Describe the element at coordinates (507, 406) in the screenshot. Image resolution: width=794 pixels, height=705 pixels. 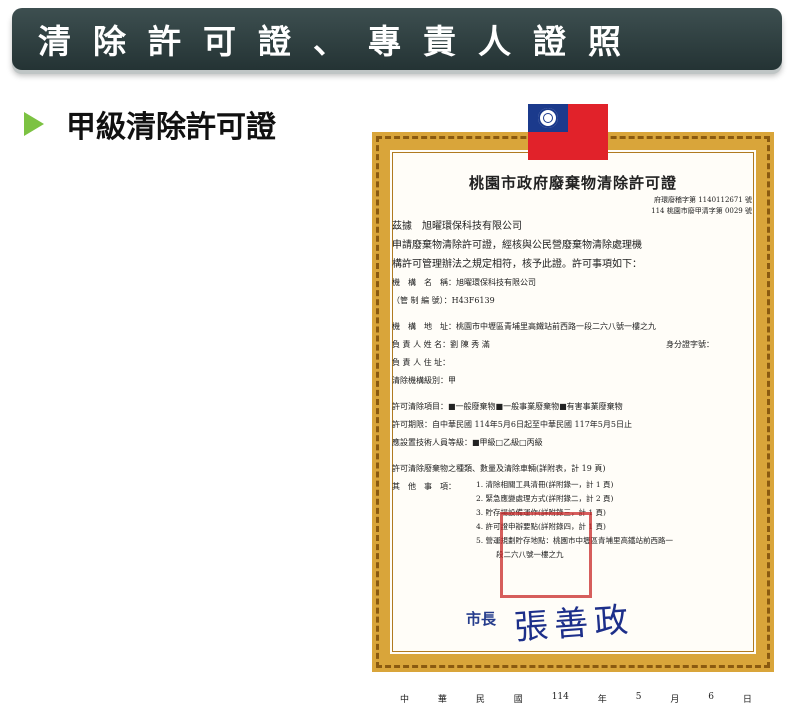
I see `permitted-items: 許可清除項目：■一般廢棄物■一般事業廢棄物■有害事業廢棄物` at that location.